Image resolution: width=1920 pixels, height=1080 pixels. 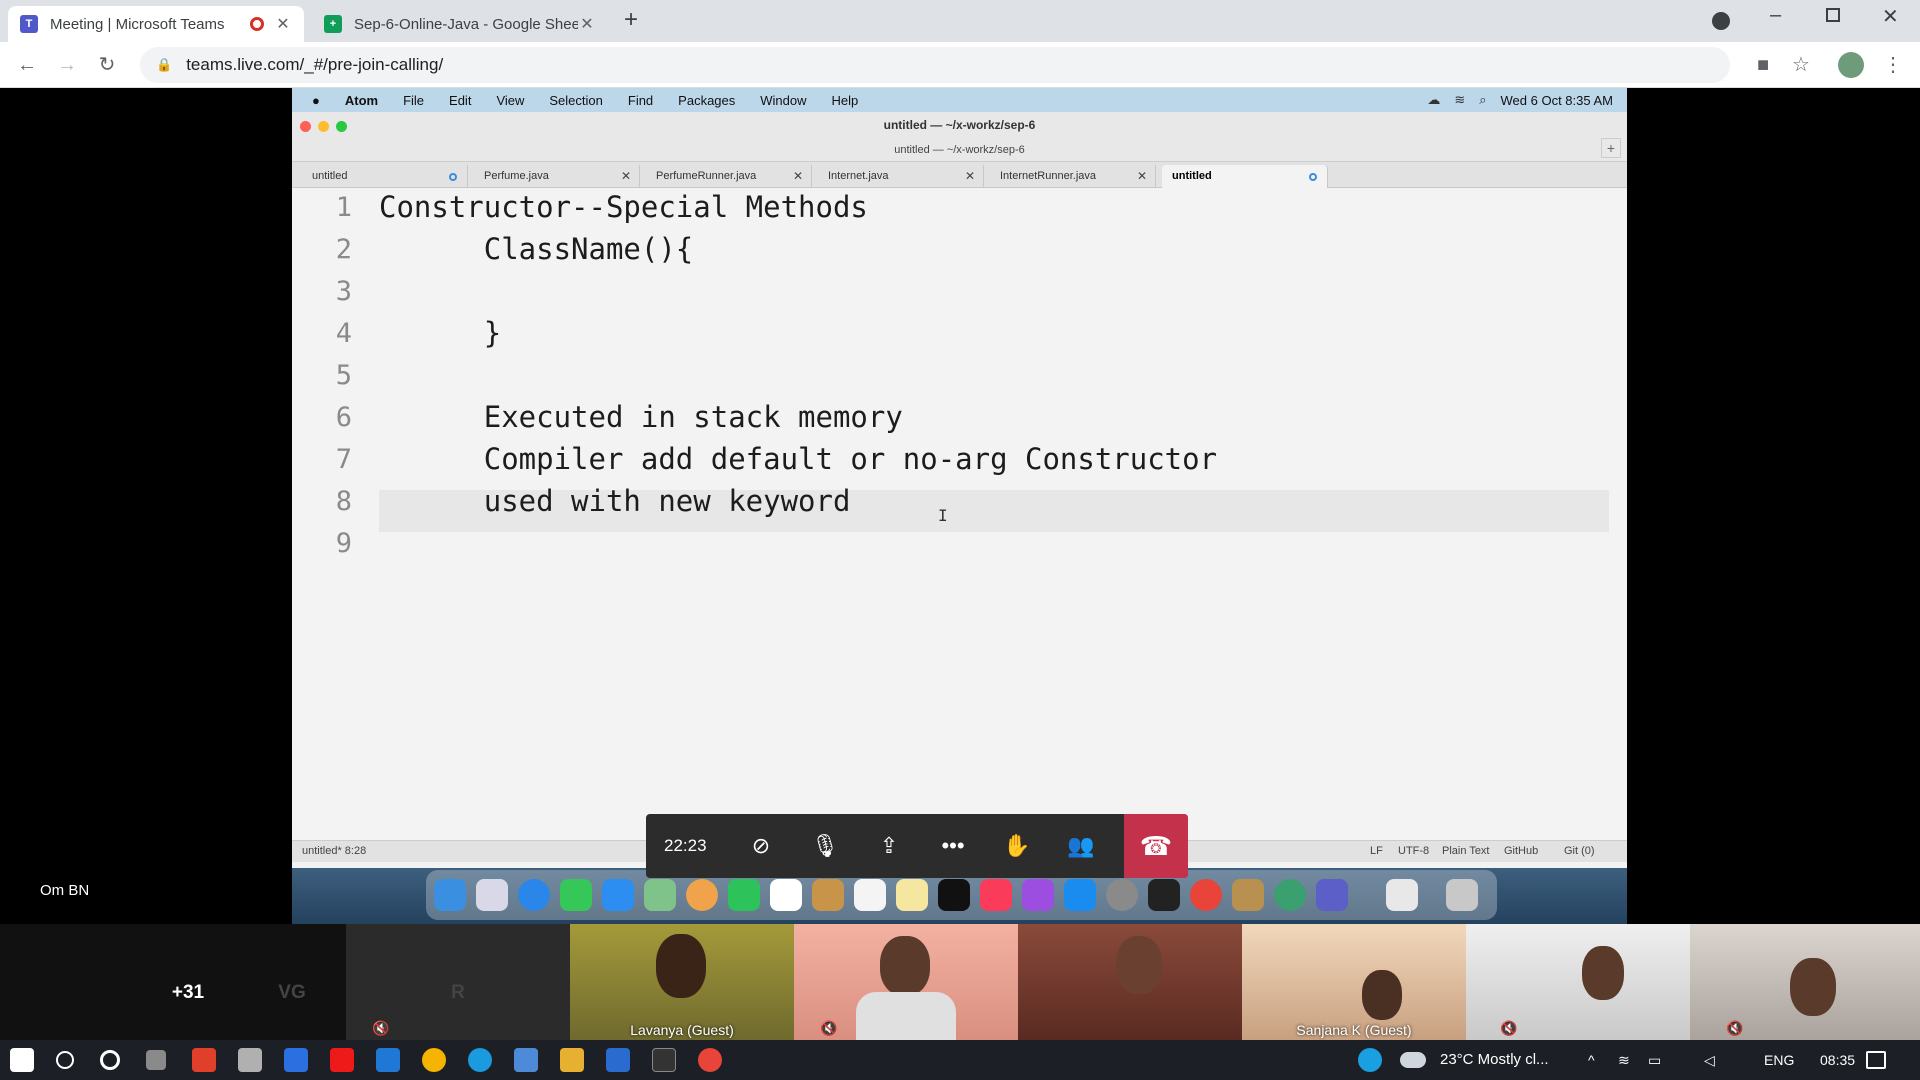 I want to click on editor-tab-active: untitled, so click(x=1245, y=176).